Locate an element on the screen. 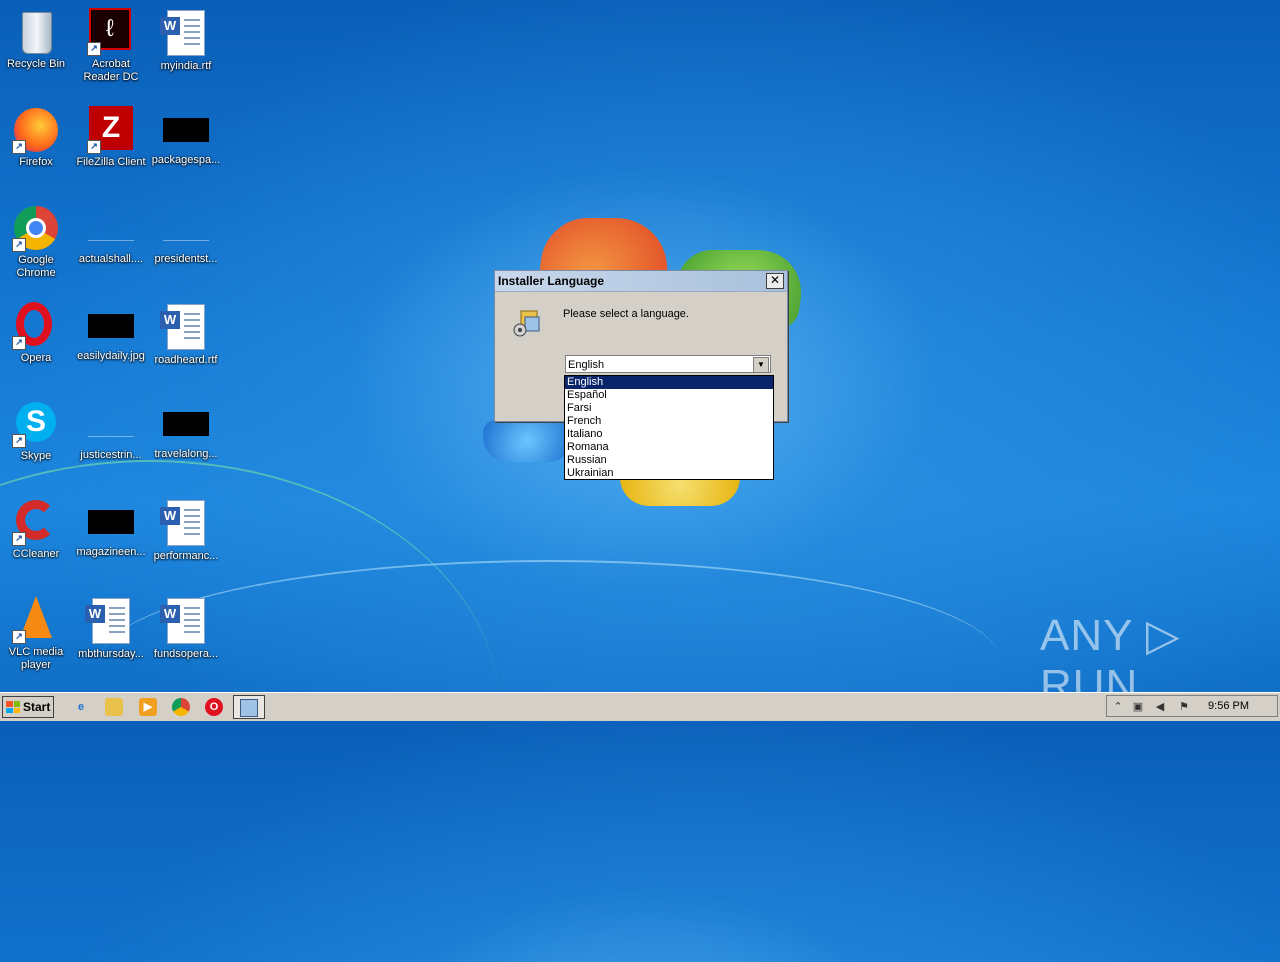 The image size is (1280, 962). icon-label: Skype is located at coordinates (36, 456).